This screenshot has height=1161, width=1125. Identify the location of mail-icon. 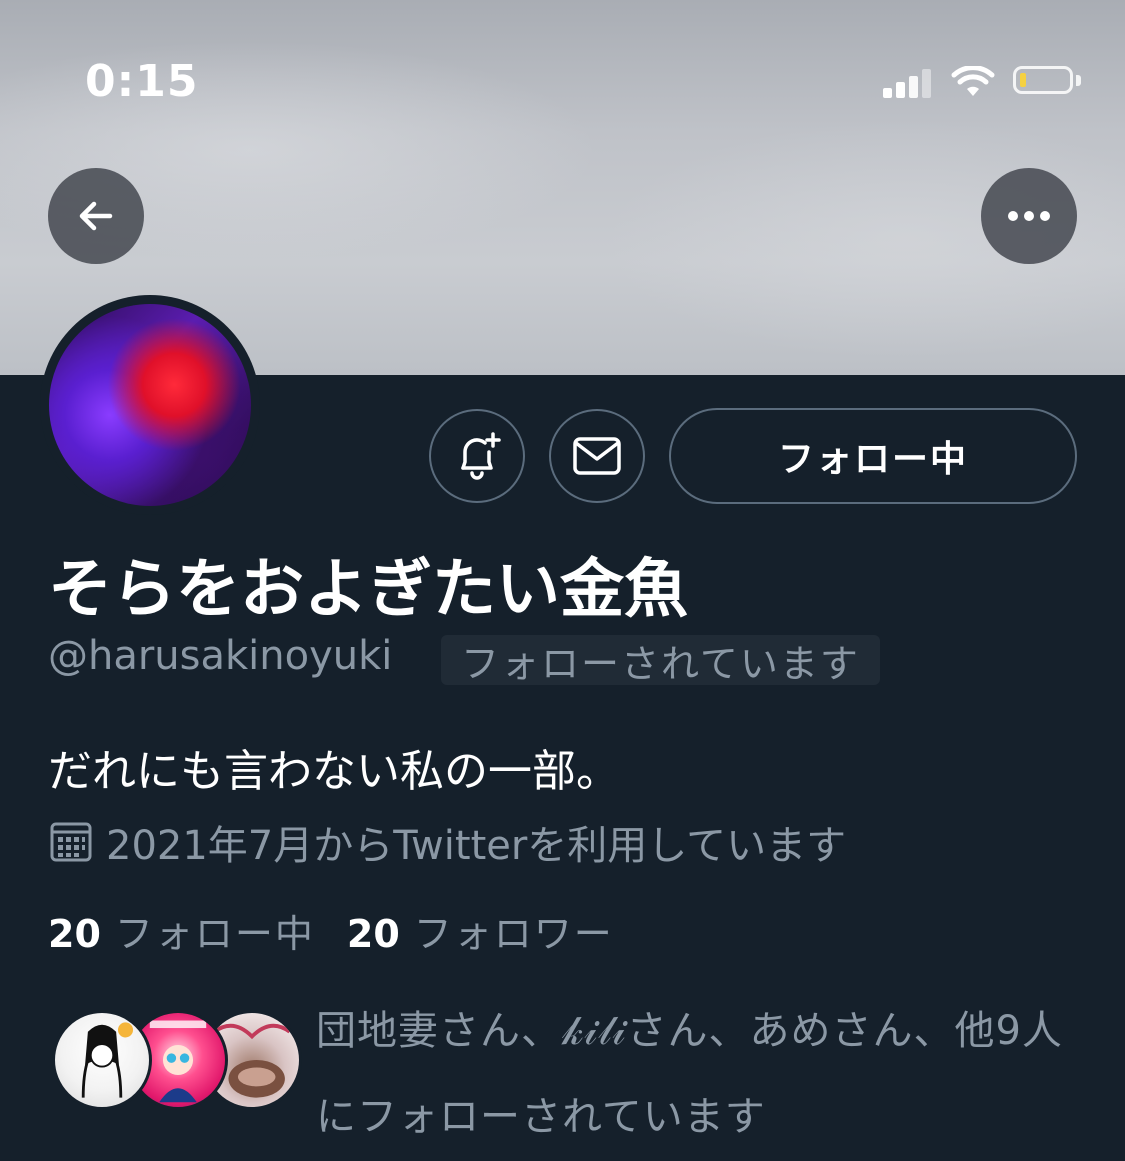
(597, 456).